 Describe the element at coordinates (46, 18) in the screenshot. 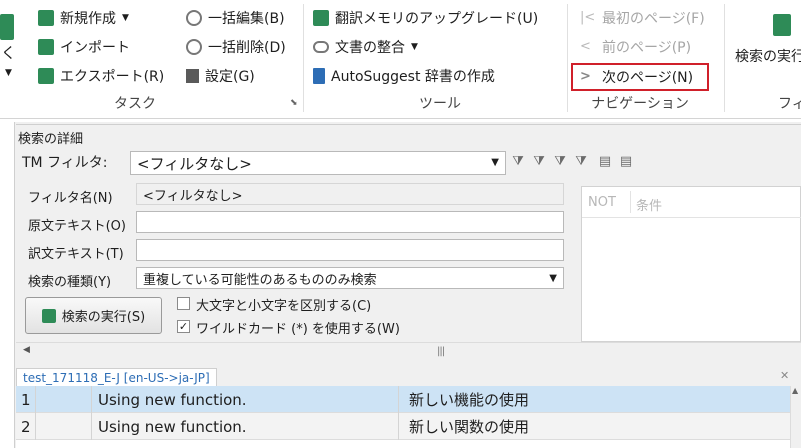

I see `new-icon` at that location.